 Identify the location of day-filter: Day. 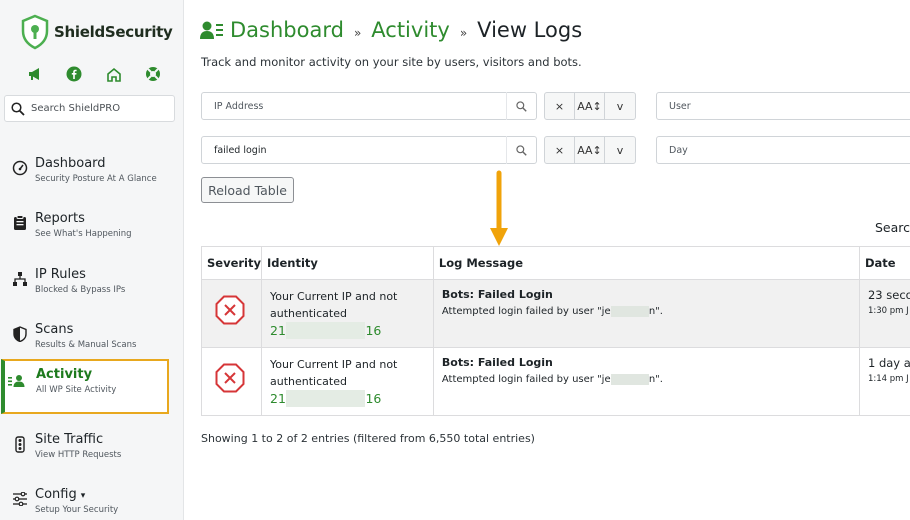
(783, 150).